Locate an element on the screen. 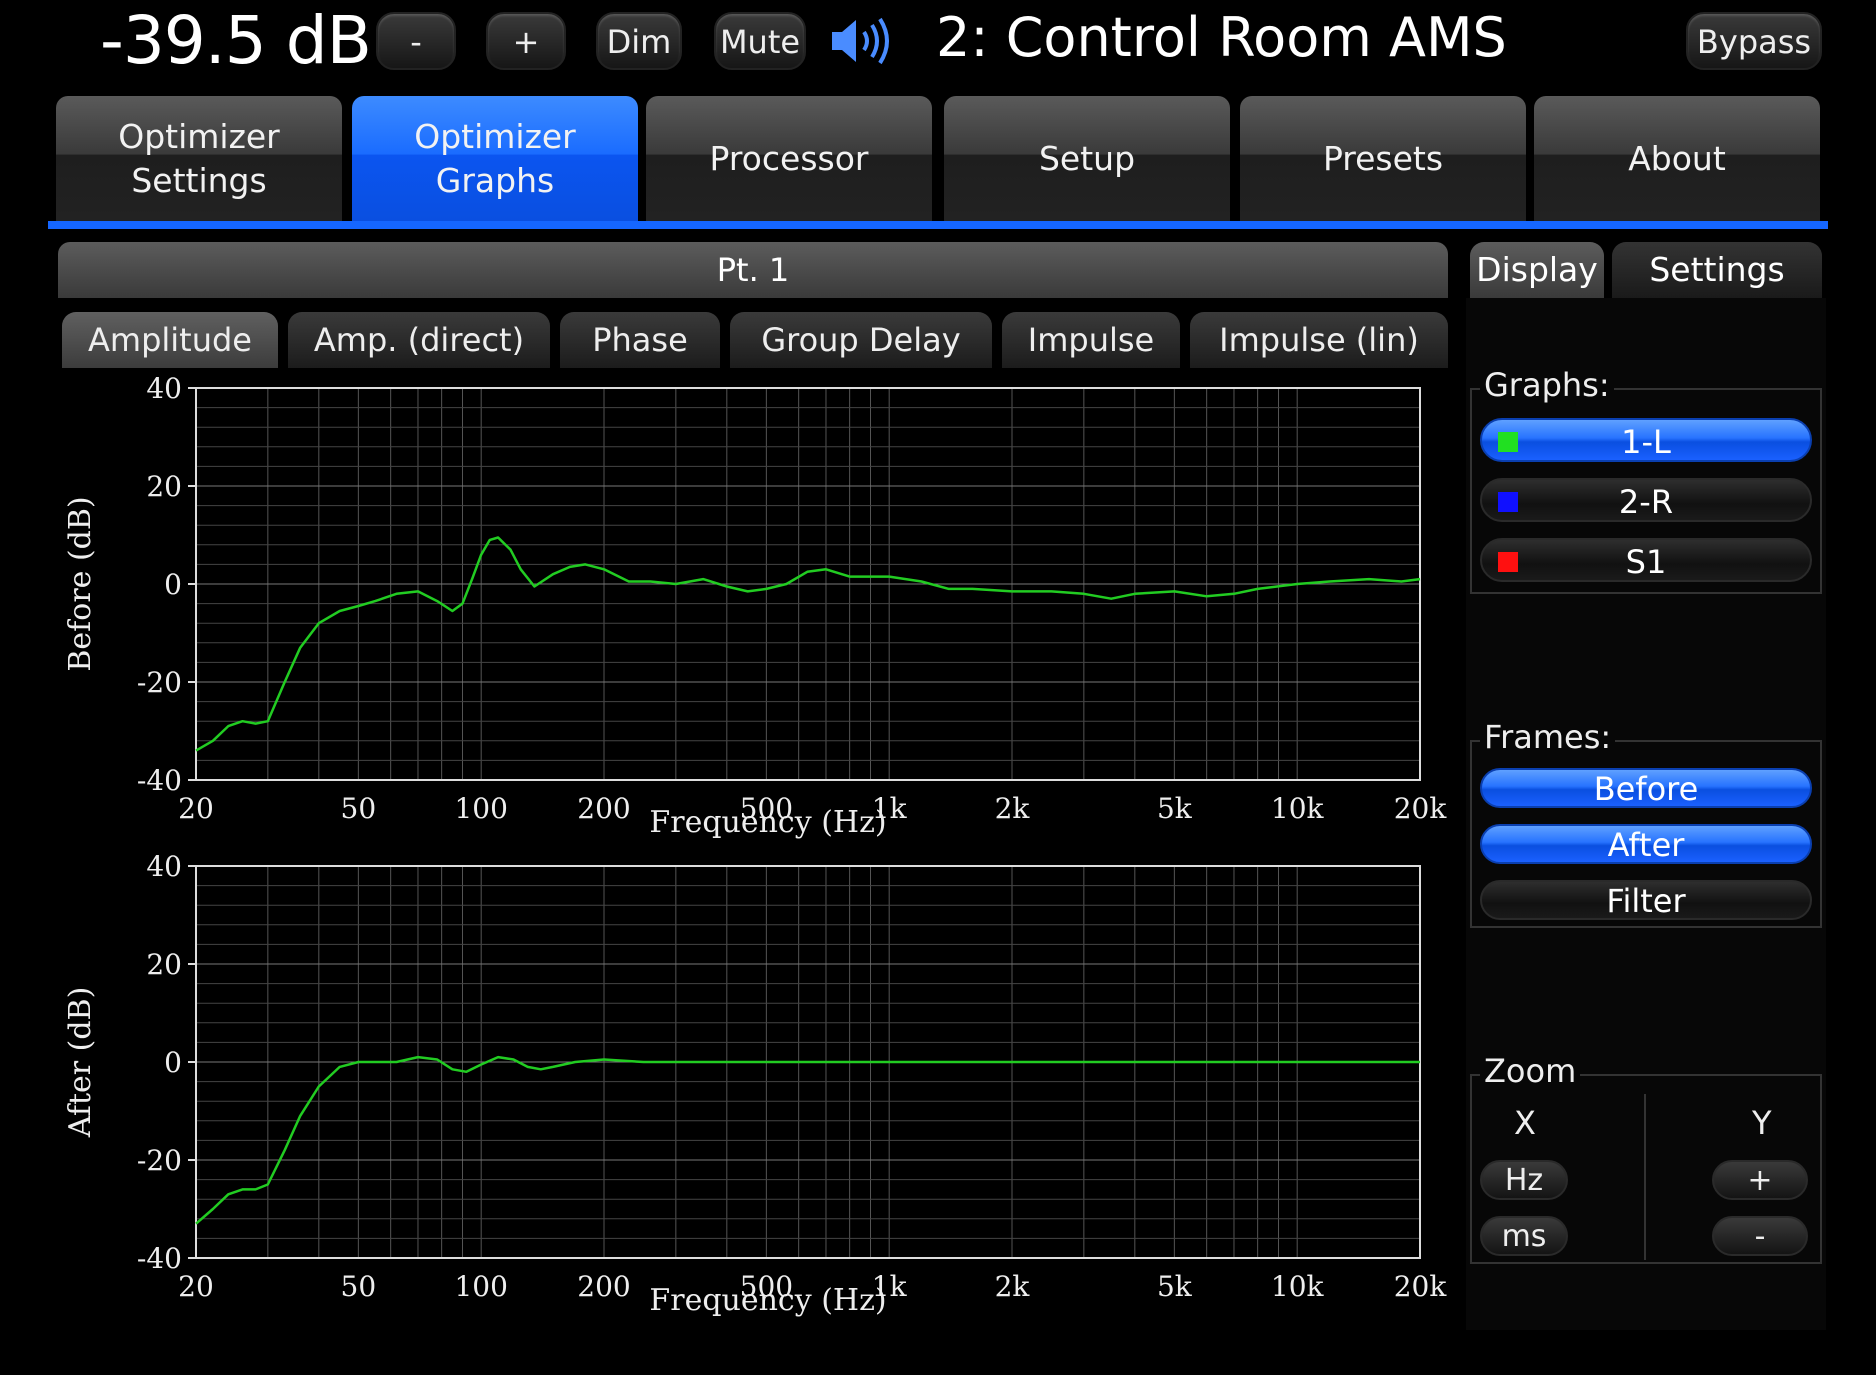 Image resolution: width=1876 pixels, height=1375 pixels. series-line-1-l is located at coordinates (808, 644).